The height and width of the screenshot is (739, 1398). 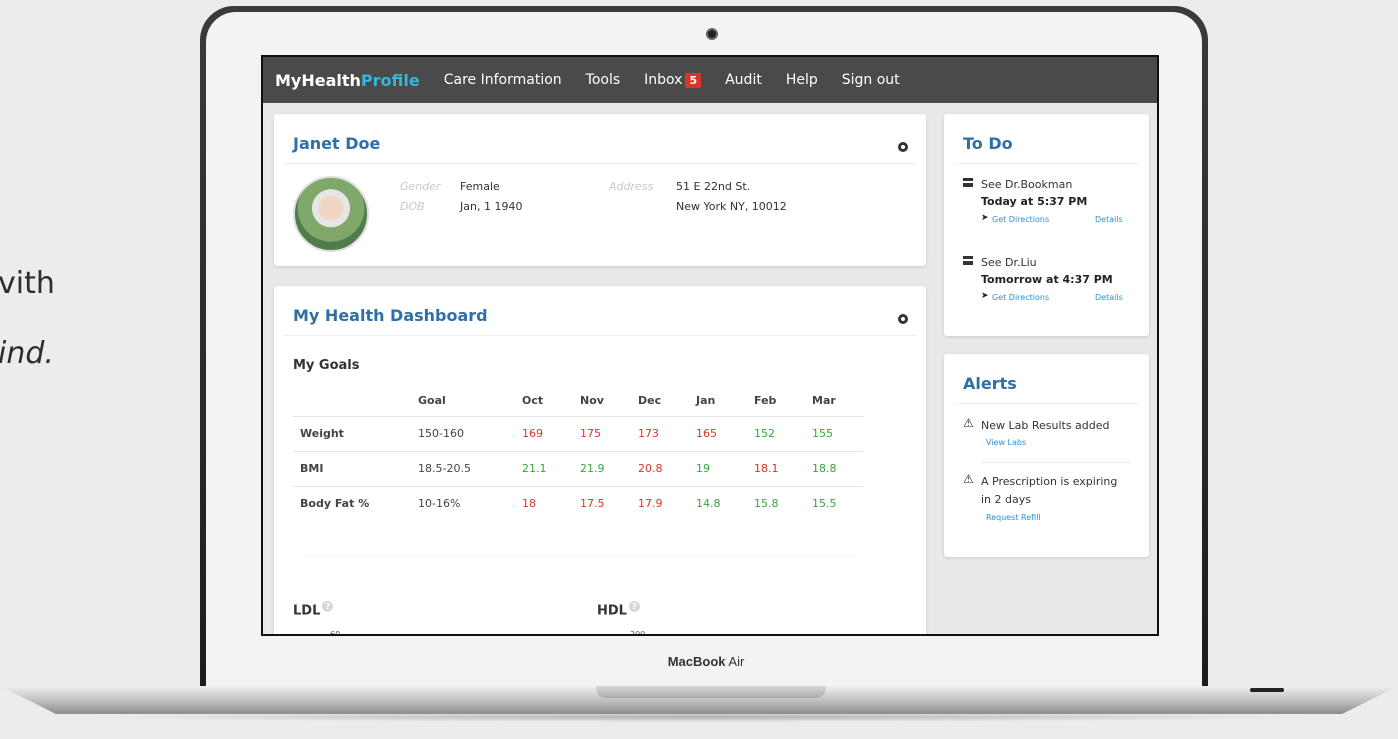 I want to click on view-labs-link: View Labs, so click(x=1006, y=442).